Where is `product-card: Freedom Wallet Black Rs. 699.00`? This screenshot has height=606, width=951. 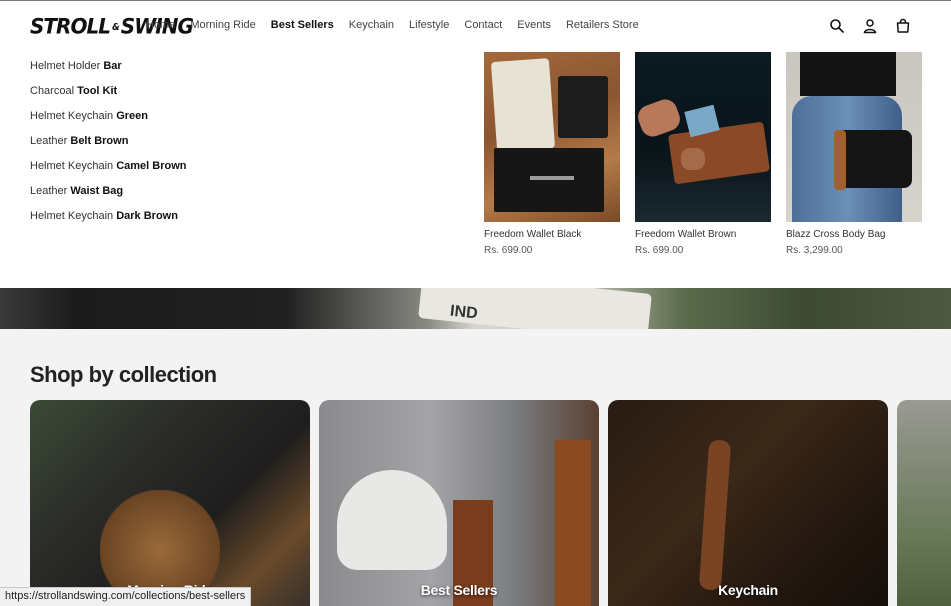 product-card: Freedom Wallet Black Rs. 699.00 is located at coordinates (552, 154).